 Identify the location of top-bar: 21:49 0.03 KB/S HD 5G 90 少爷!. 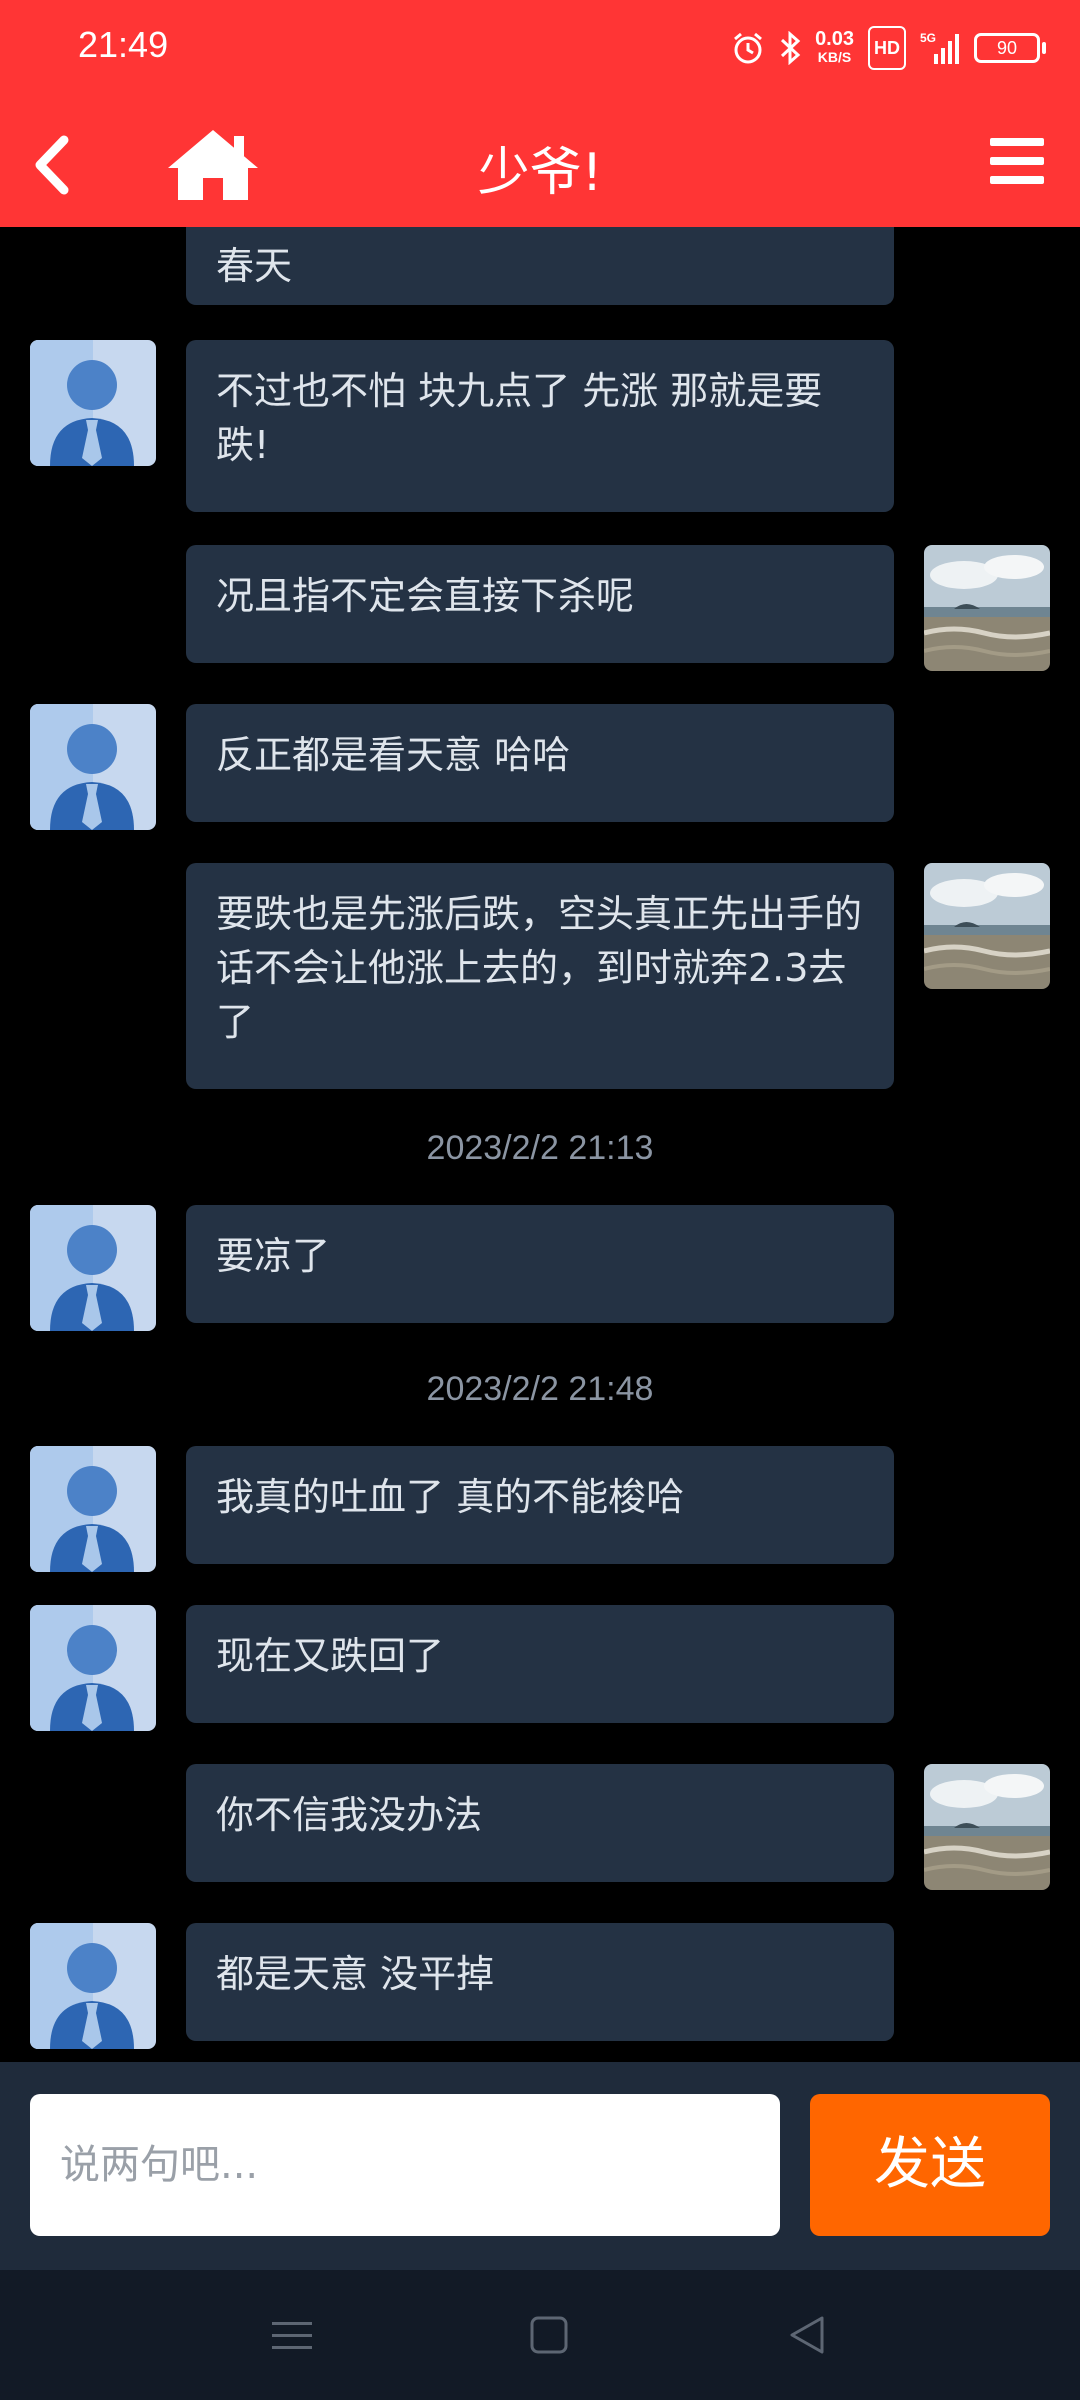
(540, 113).